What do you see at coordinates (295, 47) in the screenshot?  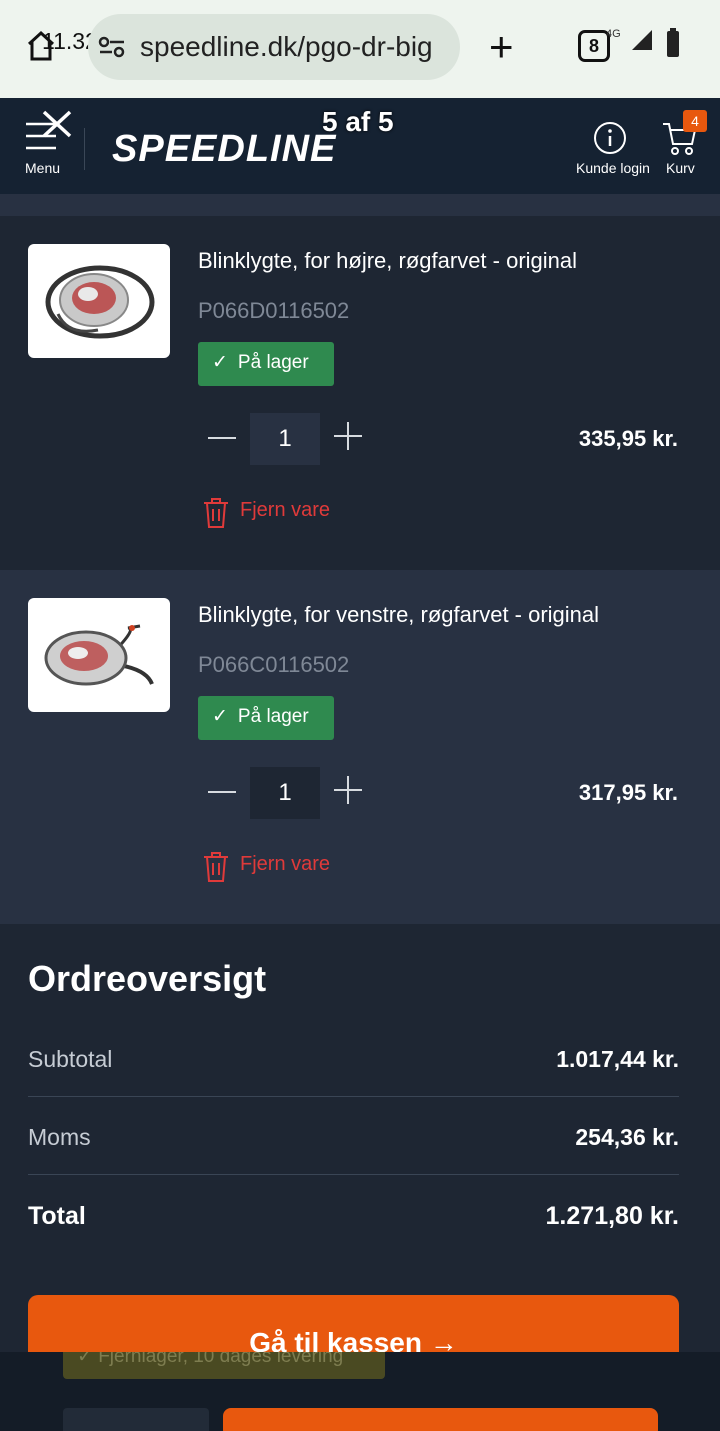 I see `url-text: speedline.dk/pgo-dr-big` at bounding box center [295, 47].